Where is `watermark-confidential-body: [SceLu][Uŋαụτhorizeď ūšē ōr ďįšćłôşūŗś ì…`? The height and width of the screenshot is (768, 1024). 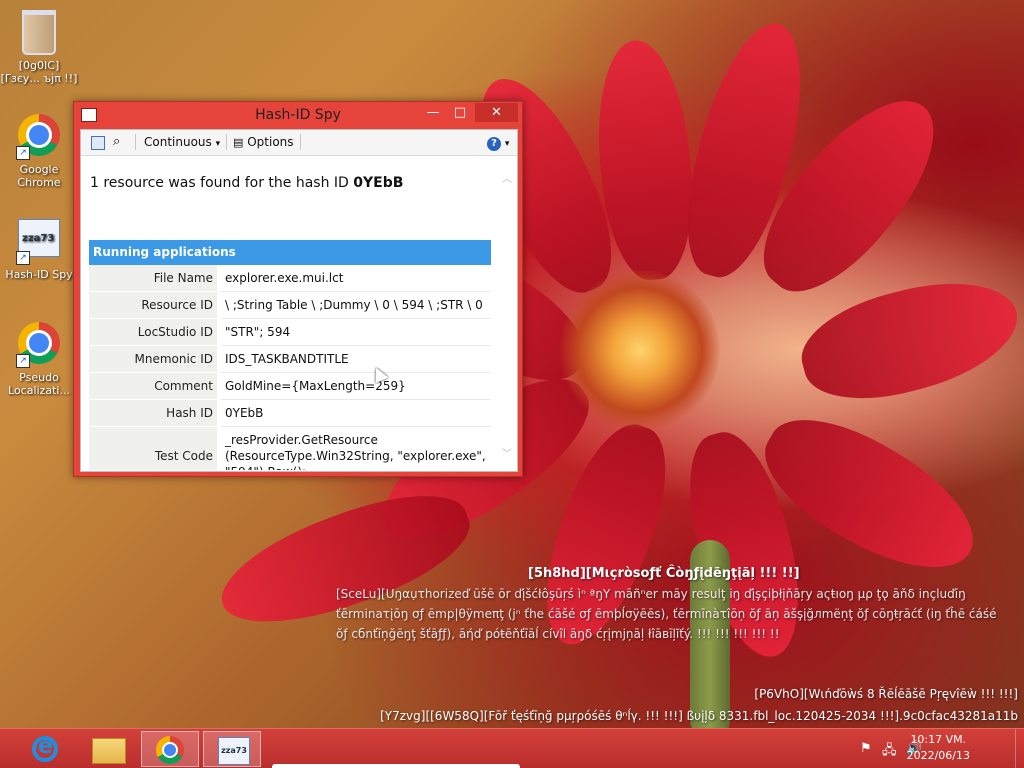 watermark-confidential-body: [SceLu][Uŋαụτhorizeď ūšē ōr ďįšćłôşūŗś ì… is located at coordinates (666, 614).